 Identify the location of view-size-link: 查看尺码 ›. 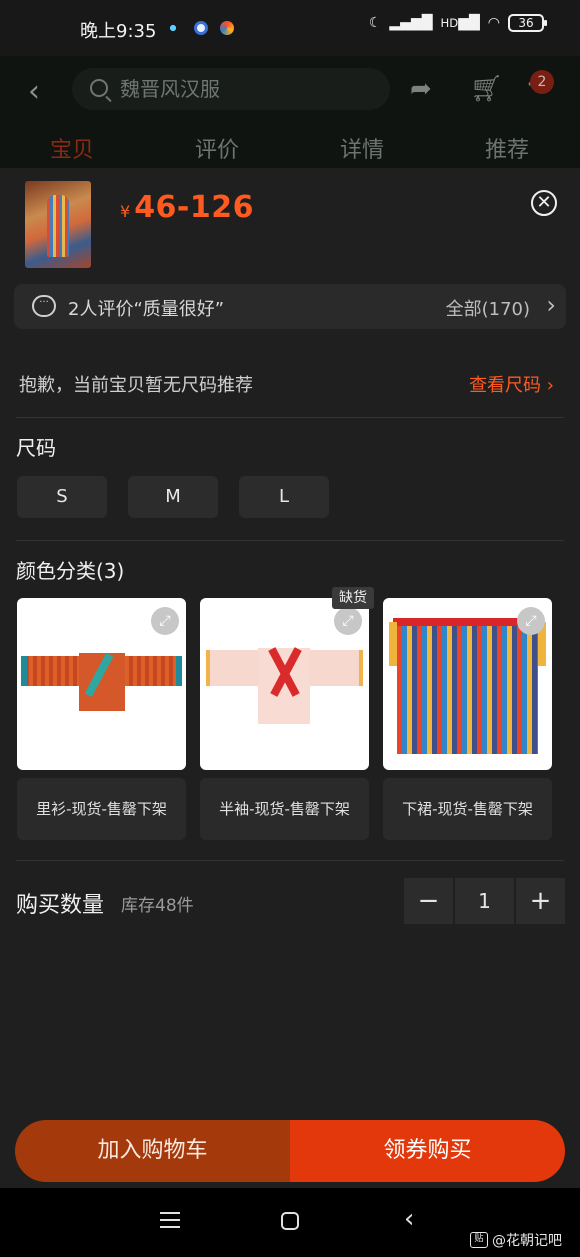
(511, 384).